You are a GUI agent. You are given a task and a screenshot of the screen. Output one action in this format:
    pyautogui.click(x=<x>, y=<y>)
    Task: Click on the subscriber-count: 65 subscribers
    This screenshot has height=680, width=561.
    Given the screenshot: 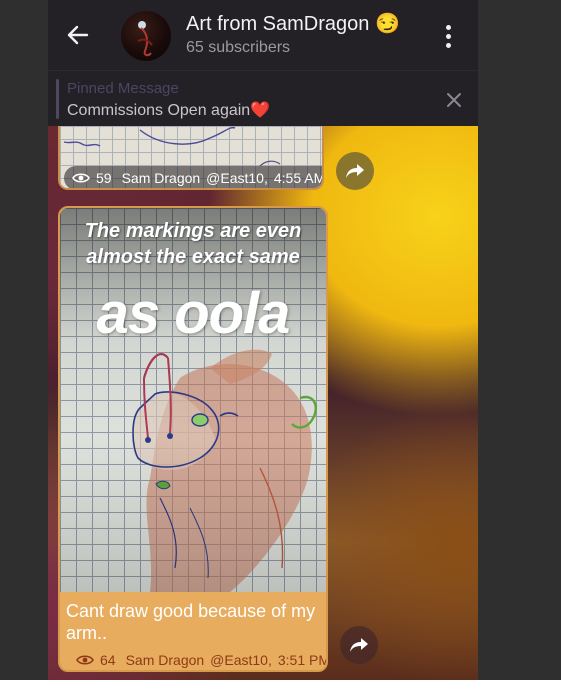 What is the action you would take?
    pyautogui.click(x=238, y=47)
    